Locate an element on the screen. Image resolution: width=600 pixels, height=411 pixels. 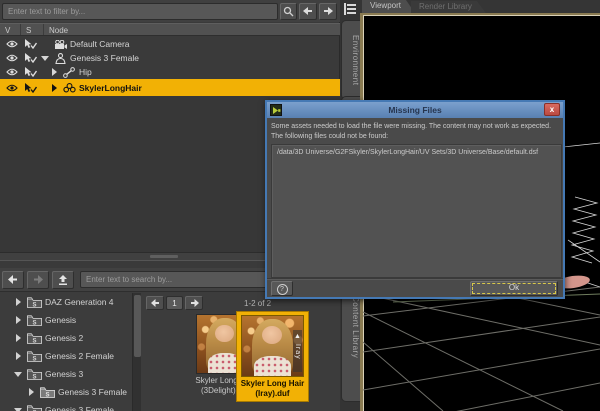
bone-icon is located at coordinates (69, 72).